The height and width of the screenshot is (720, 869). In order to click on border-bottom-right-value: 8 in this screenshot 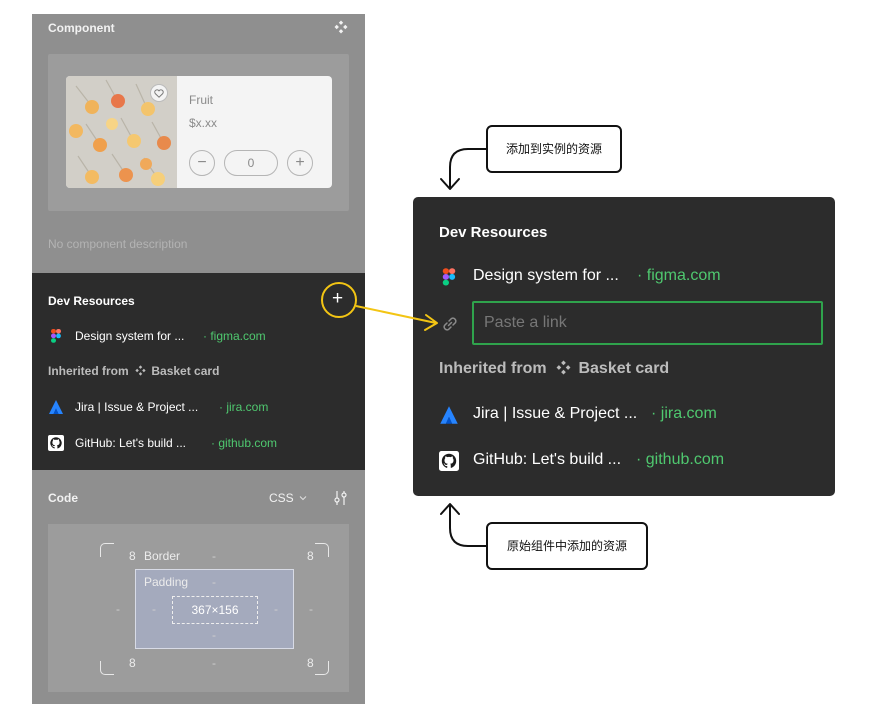, I will do `click(310, 663)`.